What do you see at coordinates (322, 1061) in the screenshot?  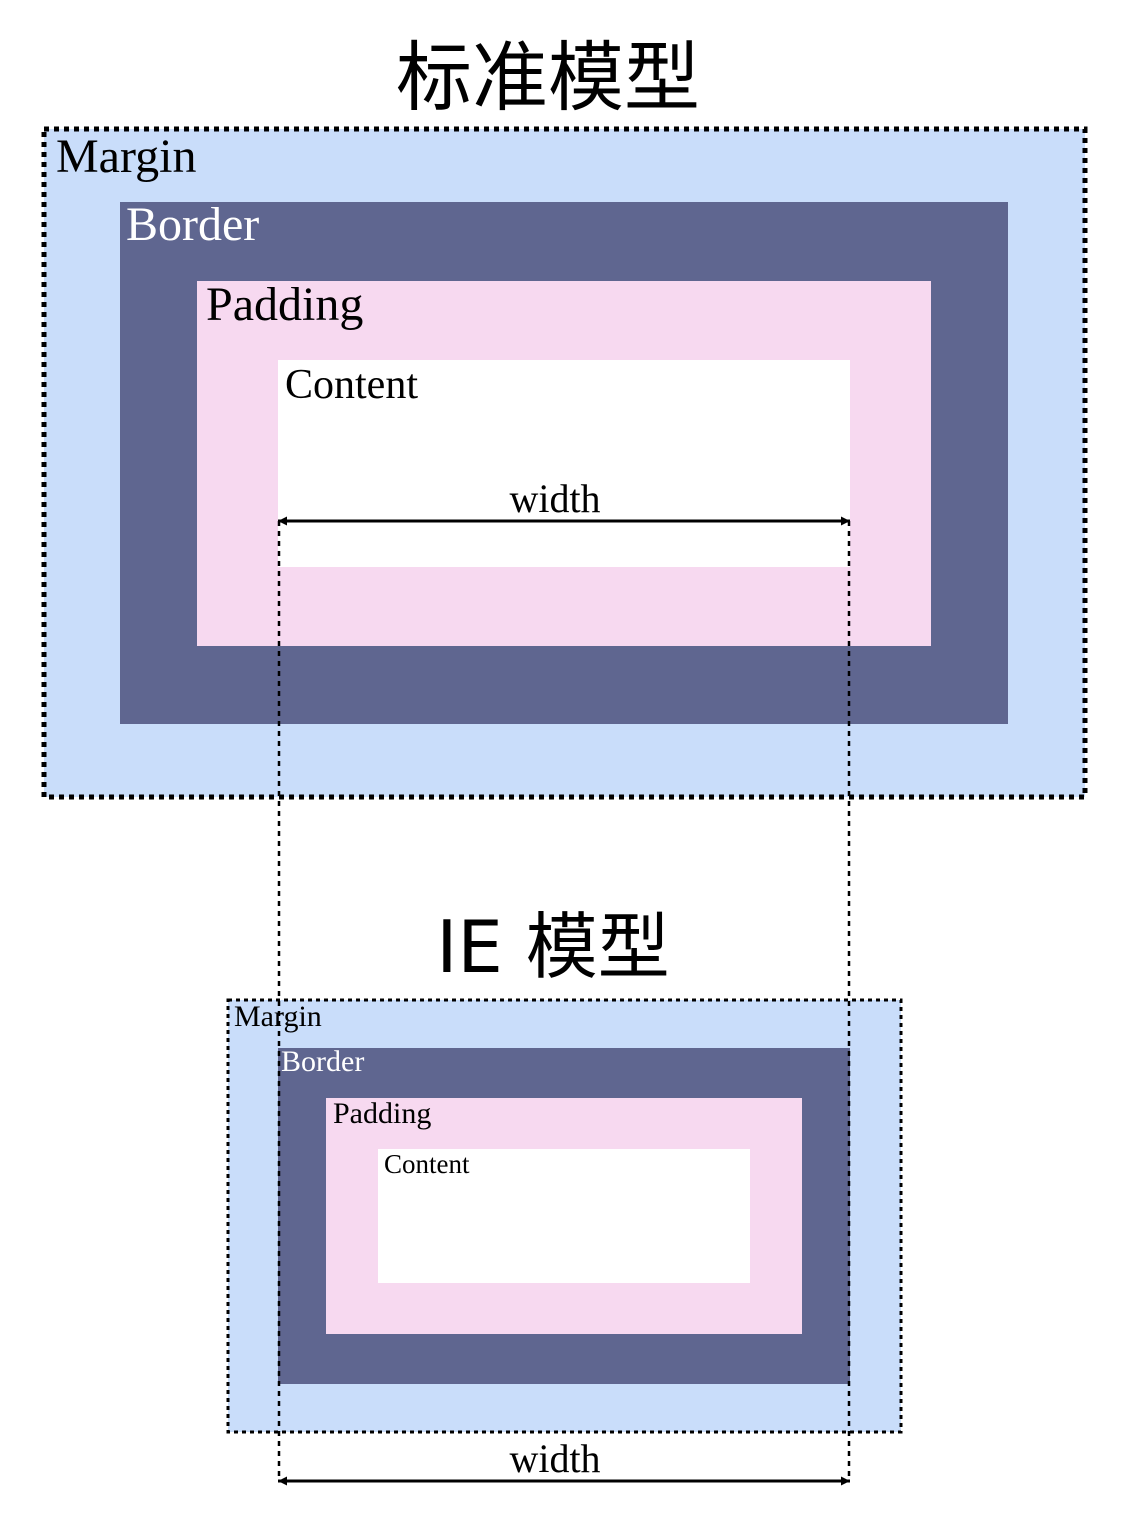 I see `ie-border-label: Border` at bounding box center [322, 1061].